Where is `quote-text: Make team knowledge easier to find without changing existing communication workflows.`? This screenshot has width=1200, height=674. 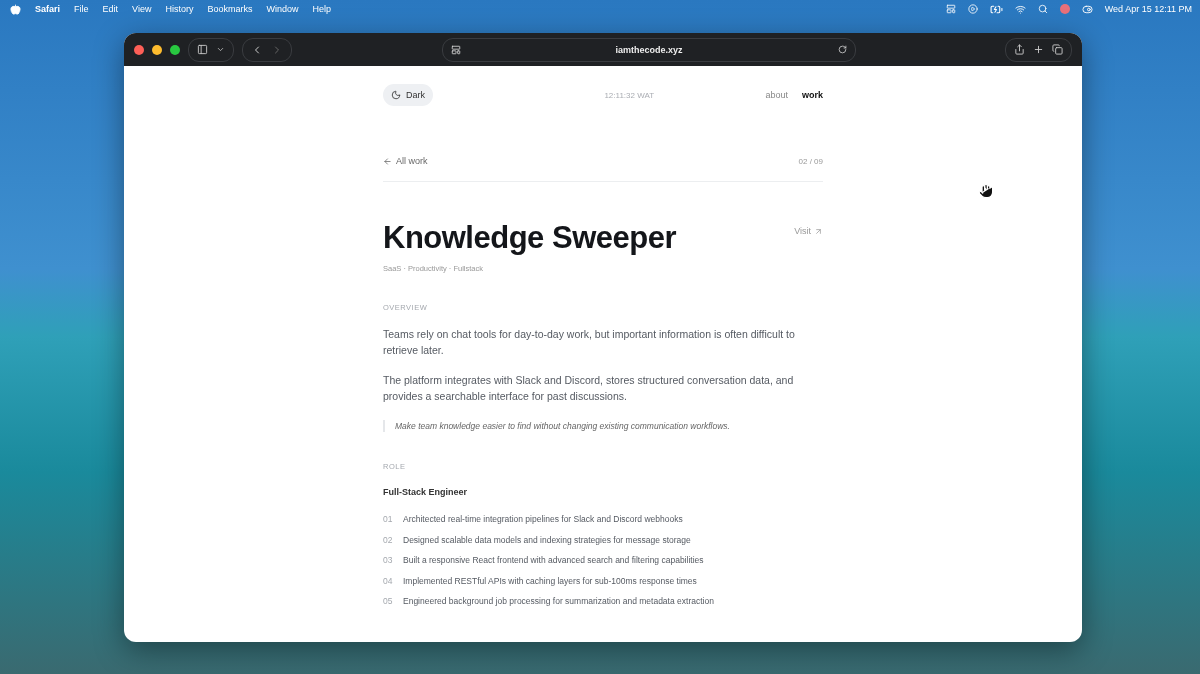 quote-text: Make team knowledge easier to find without changing existing communication workflows. is located at coordinates (603, 426).